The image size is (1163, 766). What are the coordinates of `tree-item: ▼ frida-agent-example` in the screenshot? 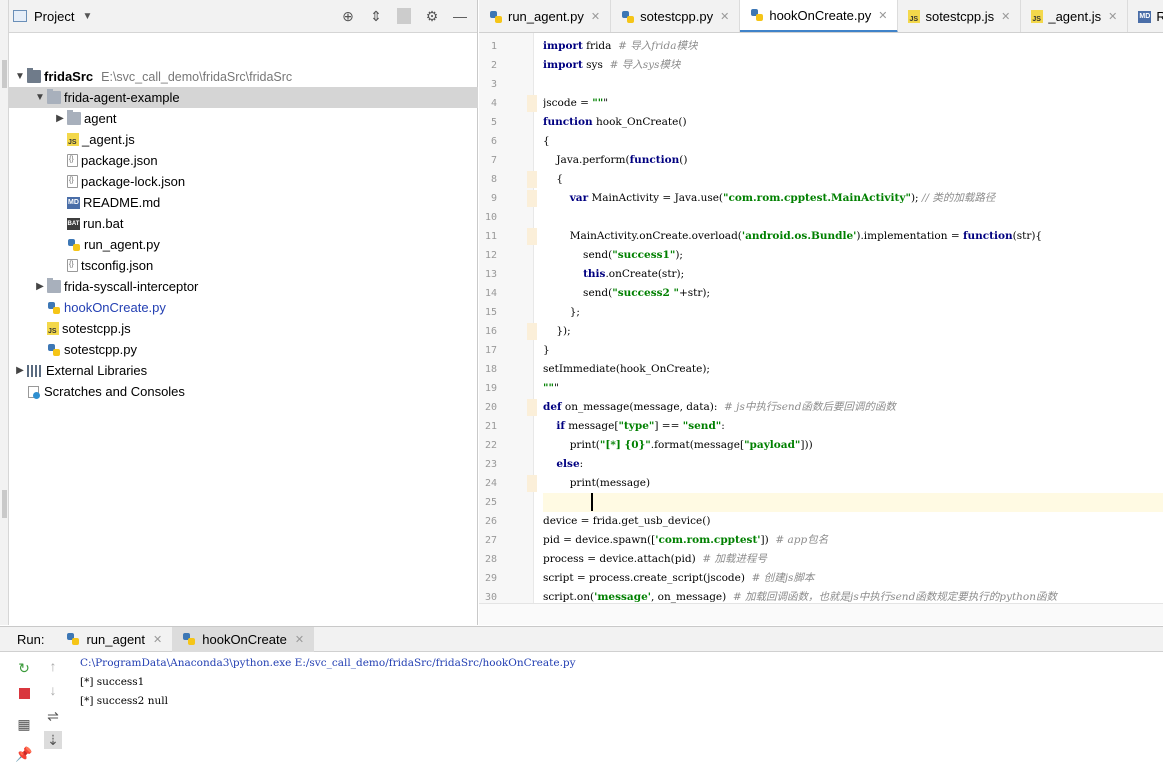 It's located at (243, 97).